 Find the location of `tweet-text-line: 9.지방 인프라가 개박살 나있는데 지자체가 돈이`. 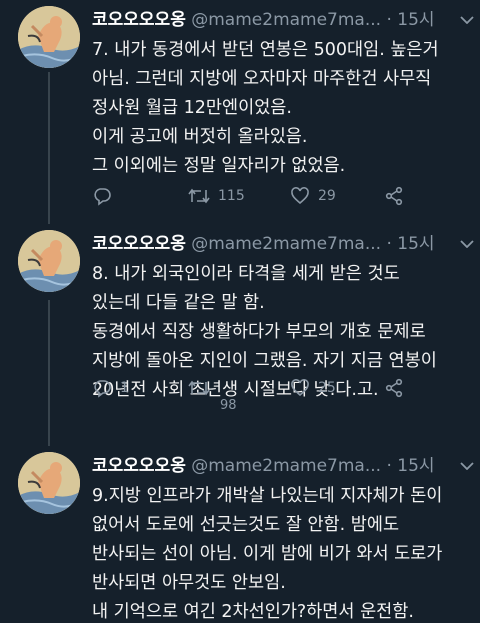

tweet-text-line: 9.지방 인프라가 개박살 나있는데 지자체가 돈이 is located at coordinates (267, 496).